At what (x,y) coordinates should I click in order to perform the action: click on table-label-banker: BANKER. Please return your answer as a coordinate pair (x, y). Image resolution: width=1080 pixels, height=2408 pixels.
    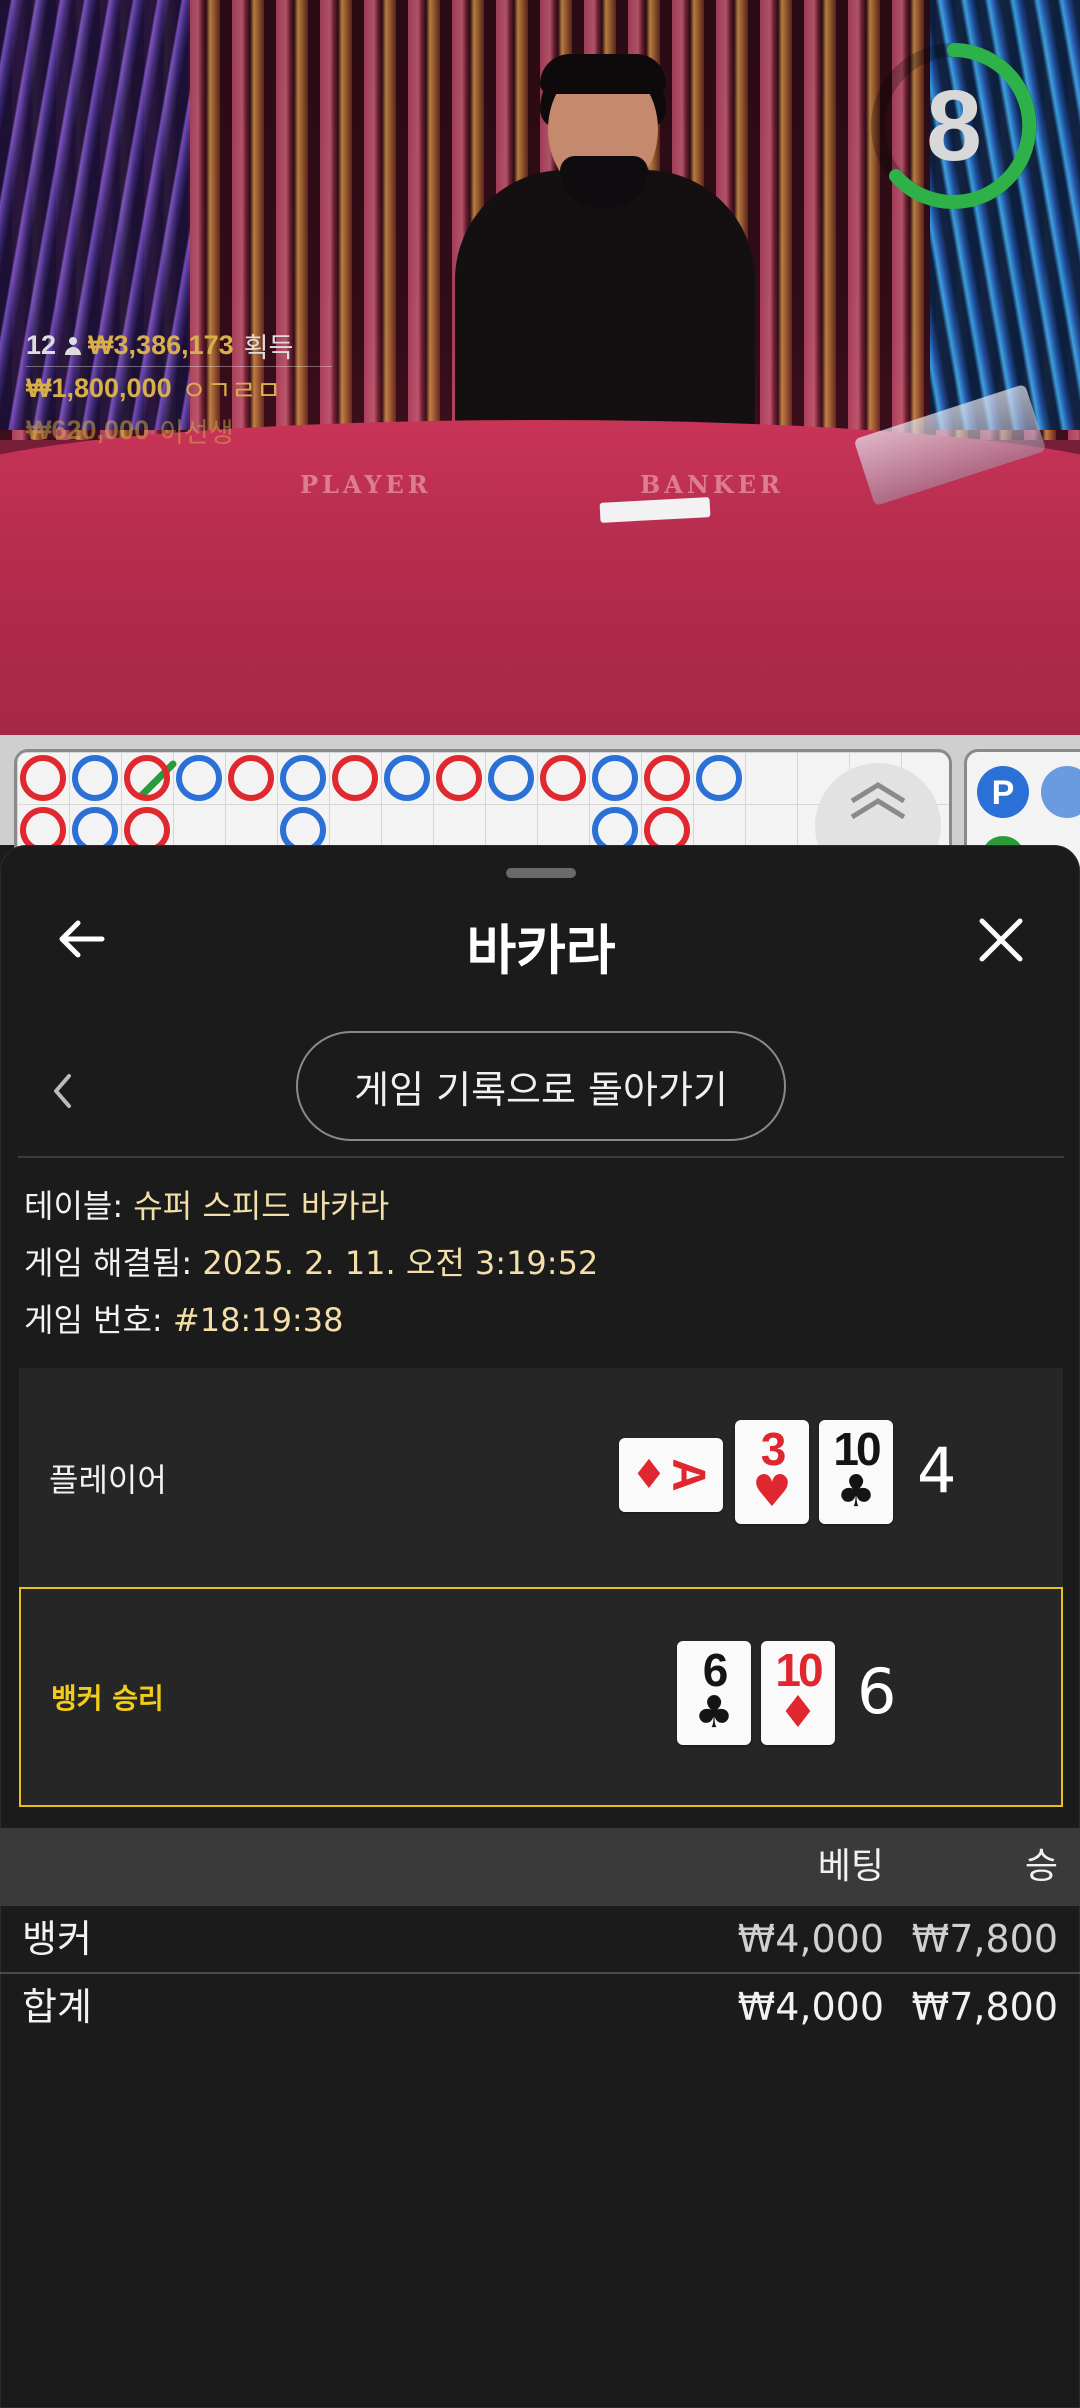
    Looking at the image, I should click on (712, 484).